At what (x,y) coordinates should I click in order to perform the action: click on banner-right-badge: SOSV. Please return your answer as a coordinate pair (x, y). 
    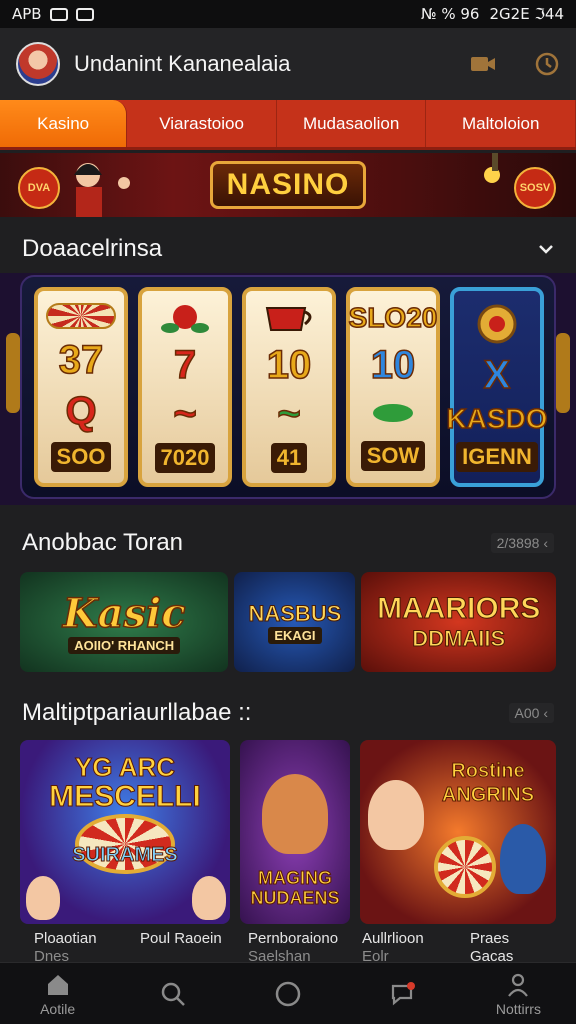
    Looking at the image, I should click on (535, 188).